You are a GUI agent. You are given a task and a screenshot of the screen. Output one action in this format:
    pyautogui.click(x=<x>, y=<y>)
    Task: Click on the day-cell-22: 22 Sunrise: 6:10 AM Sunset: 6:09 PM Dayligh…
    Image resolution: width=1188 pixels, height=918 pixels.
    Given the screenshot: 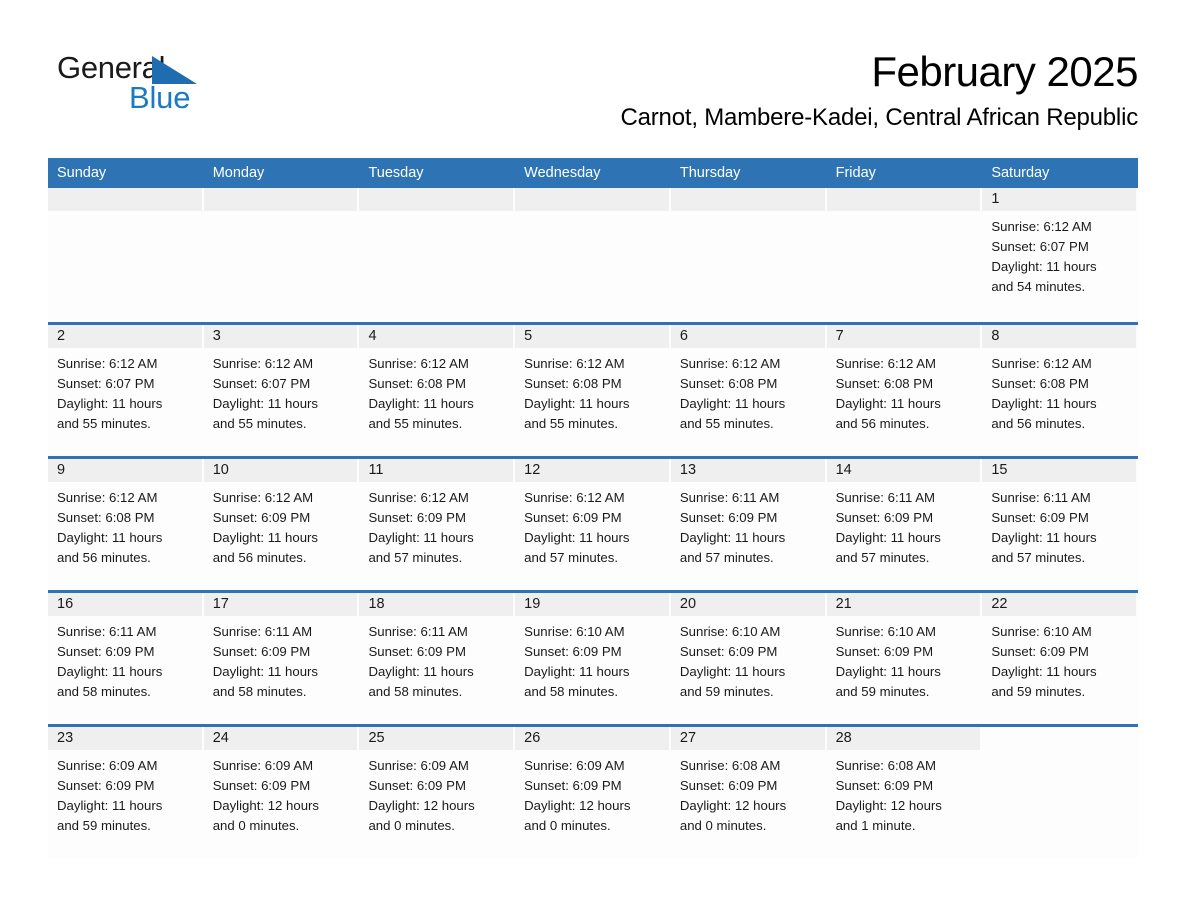 What is the action you would take?
    pyautogui.click(x=1060, y=658)
    